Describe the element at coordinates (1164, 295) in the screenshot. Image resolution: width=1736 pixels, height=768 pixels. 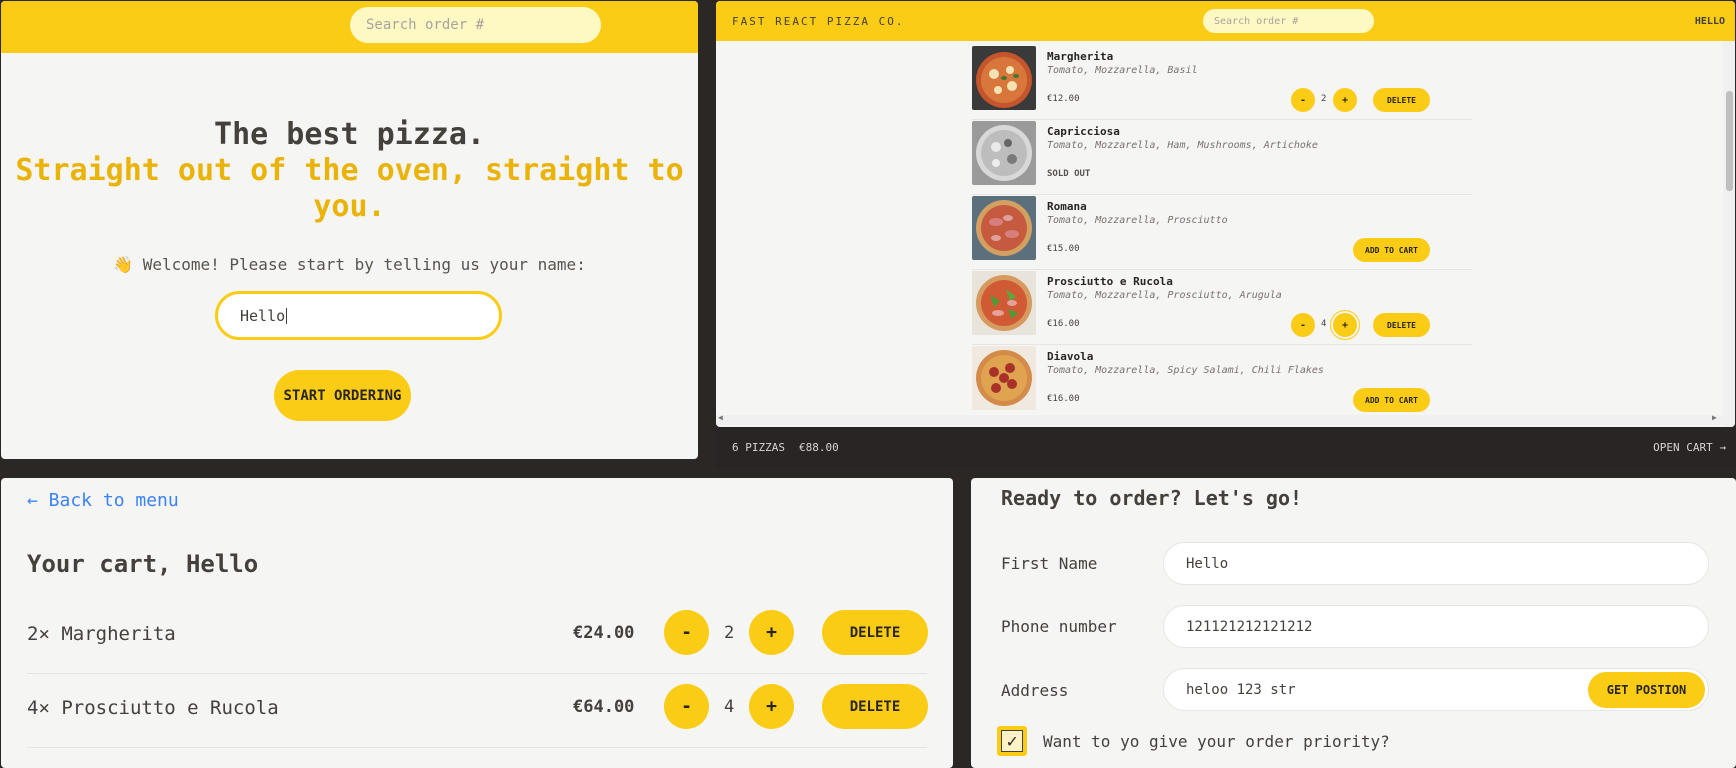
I see `pizza-ingredients: Tomato, Mozzarella, Prosciutto, Arugula` at that location.